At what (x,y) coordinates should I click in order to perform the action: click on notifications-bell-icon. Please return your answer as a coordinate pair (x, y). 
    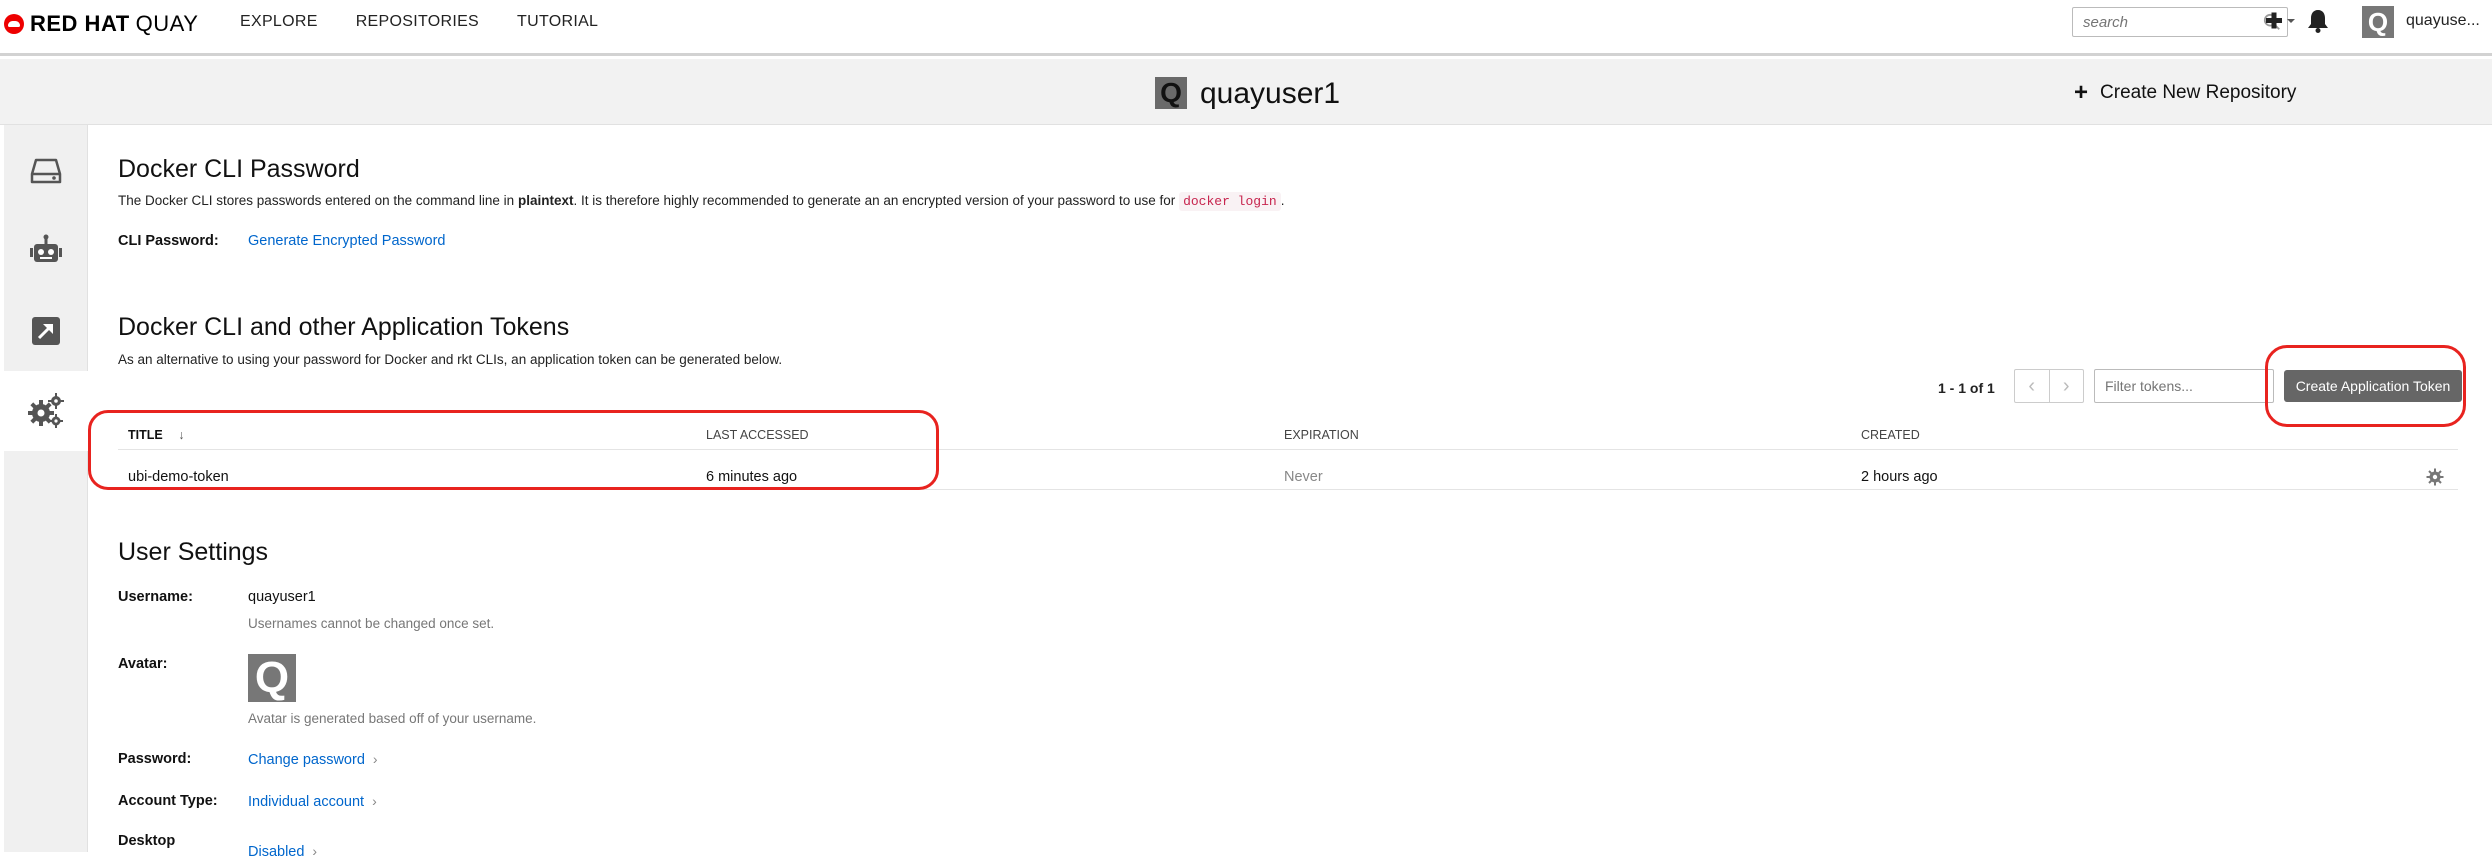
    Looking at the image, I should click on (2318, 21).